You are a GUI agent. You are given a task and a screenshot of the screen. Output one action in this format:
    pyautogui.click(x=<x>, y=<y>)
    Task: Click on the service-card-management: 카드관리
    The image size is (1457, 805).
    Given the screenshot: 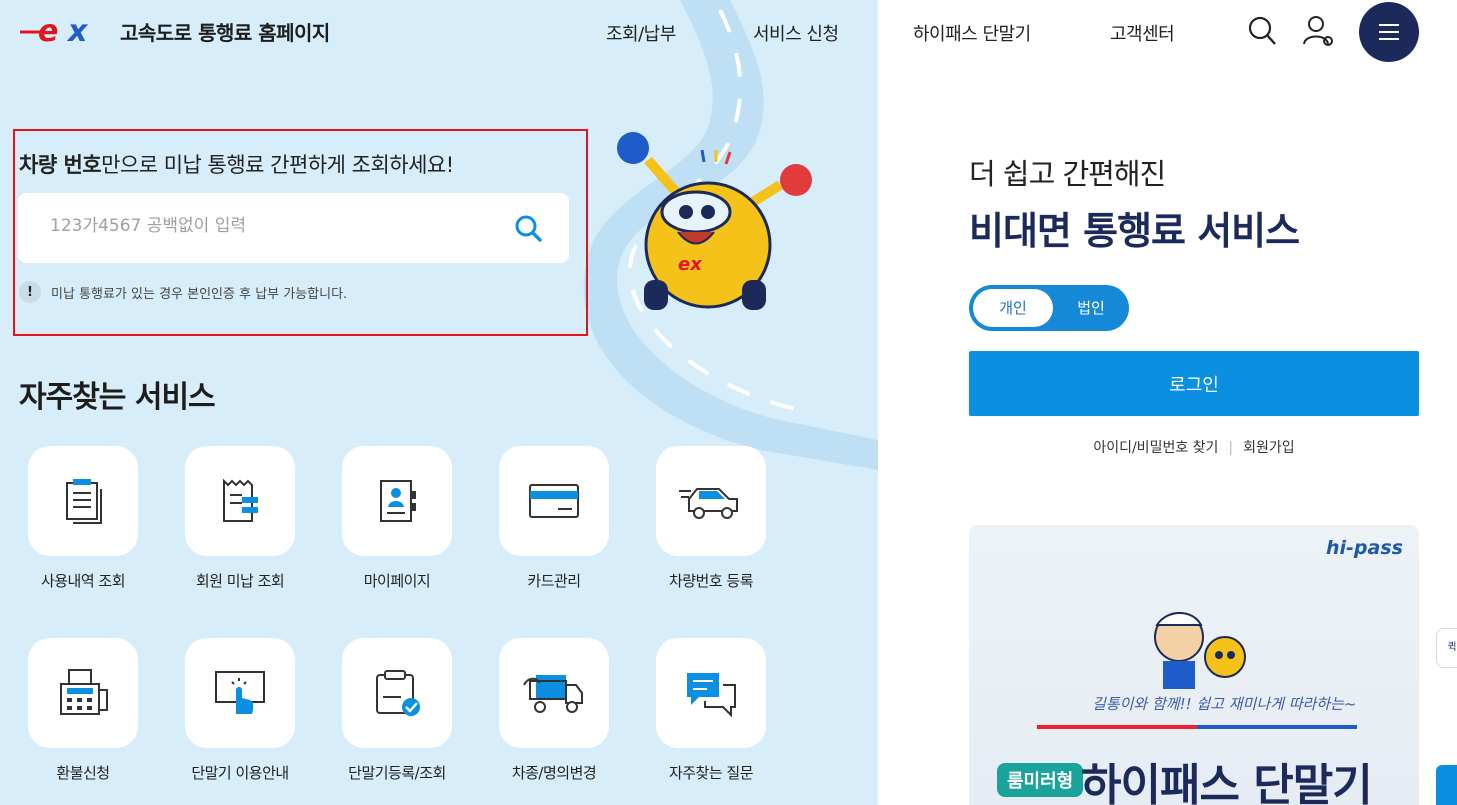 What is the action you would take?
    pyautogui.click(x=554, y=518)
    